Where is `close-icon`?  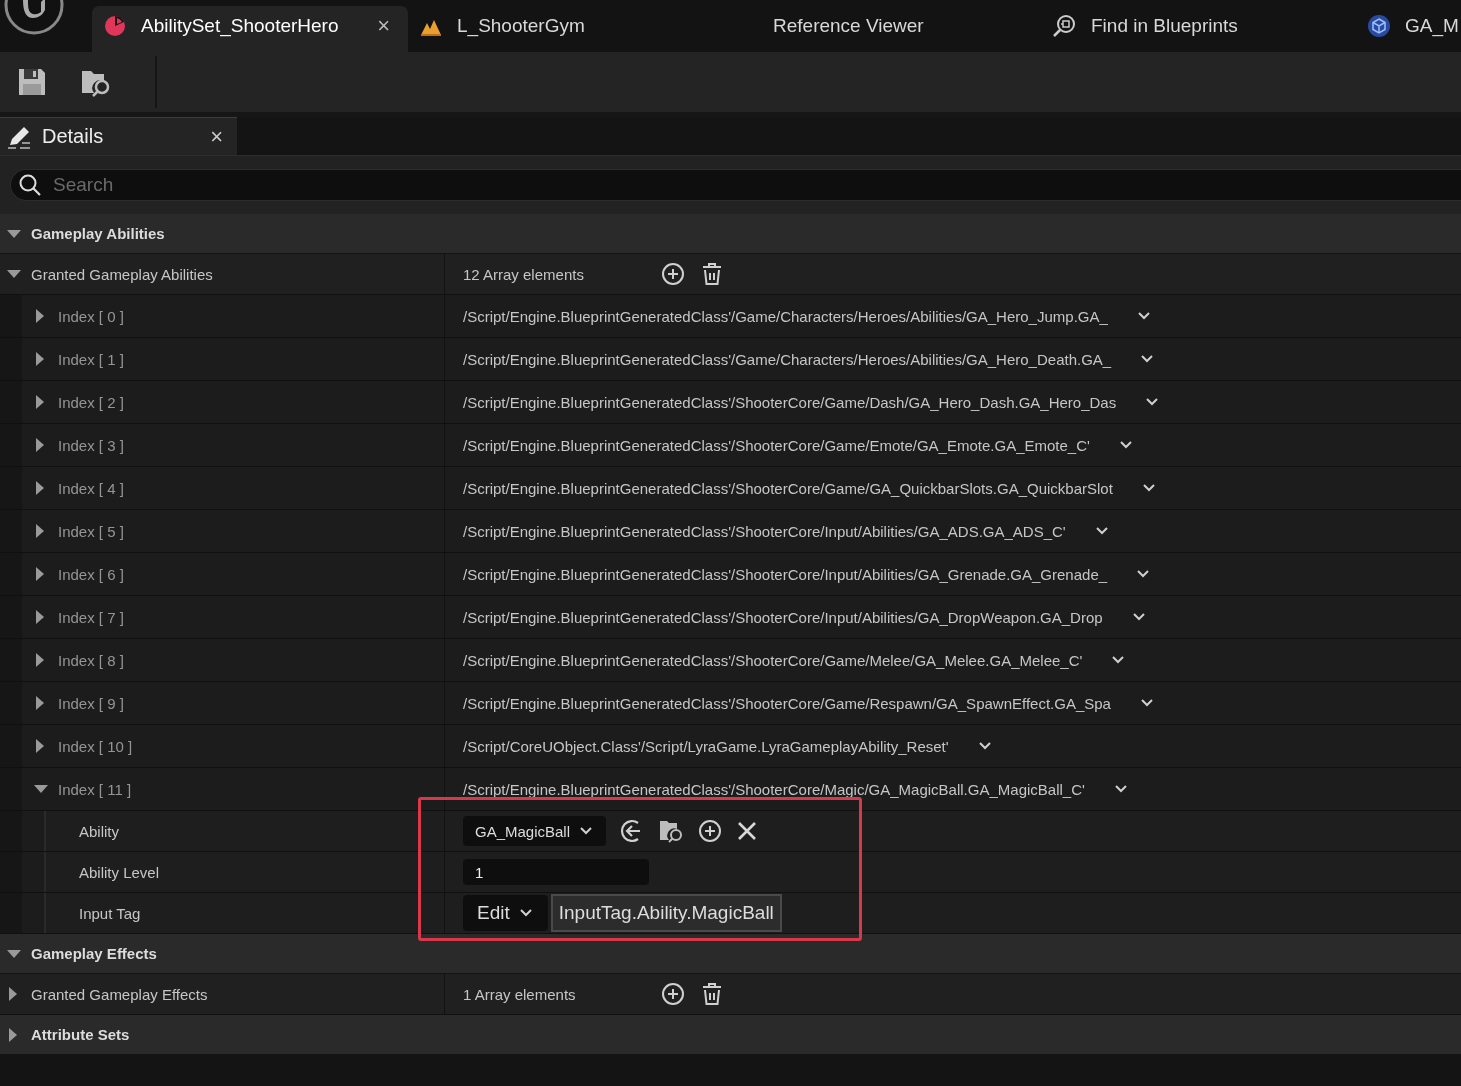 close-icon is located at coordinates (747, 831).